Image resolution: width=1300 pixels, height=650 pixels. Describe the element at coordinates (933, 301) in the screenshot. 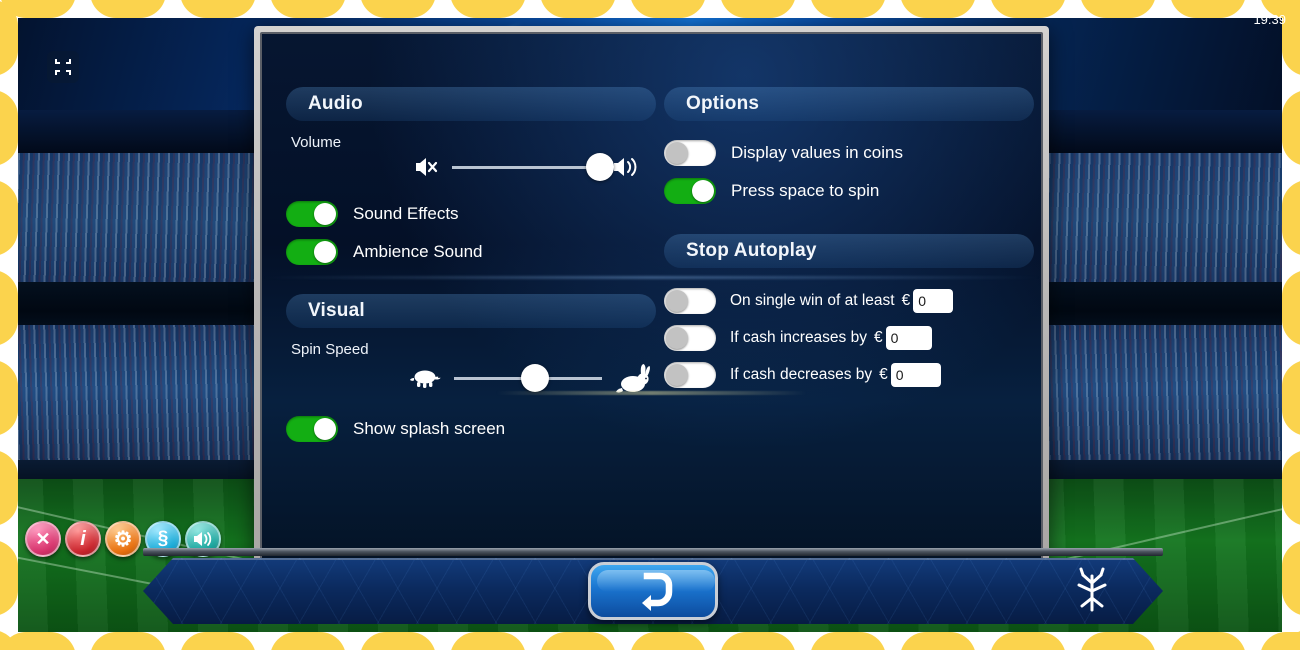

I see `autoplay-input-single-win` at that location.